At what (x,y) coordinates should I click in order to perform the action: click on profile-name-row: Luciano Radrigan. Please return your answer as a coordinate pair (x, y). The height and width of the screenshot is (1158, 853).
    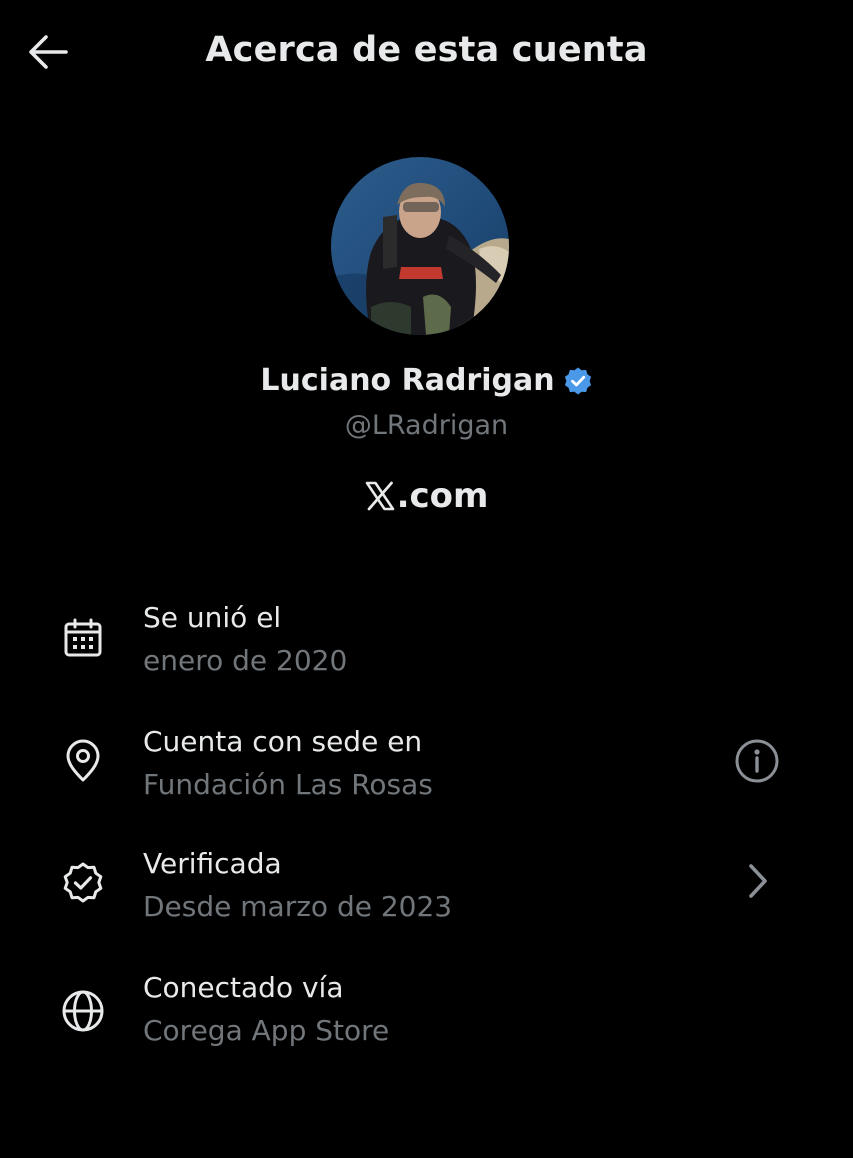
    Looking at the image, I should click on (426, 380).